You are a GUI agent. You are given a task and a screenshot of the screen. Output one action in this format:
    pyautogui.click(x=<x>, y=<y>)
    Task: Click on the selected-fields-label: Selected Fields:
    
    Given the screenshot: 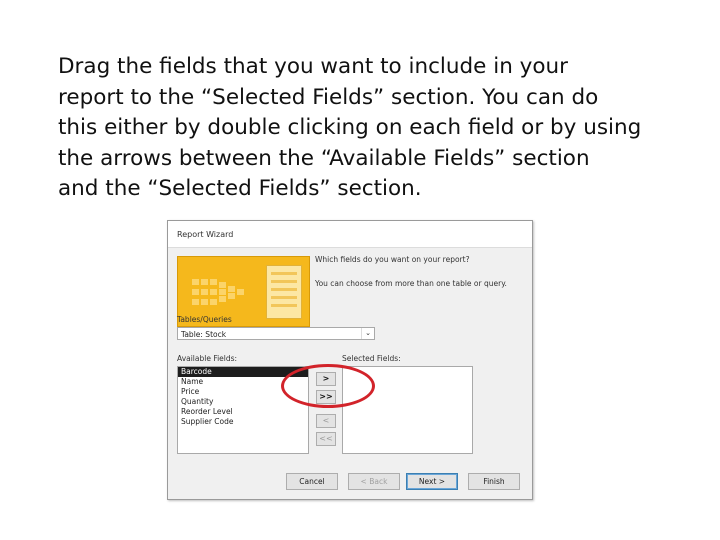 What is the action you would take?
    pyautogui.click(x=371, y=358)
    